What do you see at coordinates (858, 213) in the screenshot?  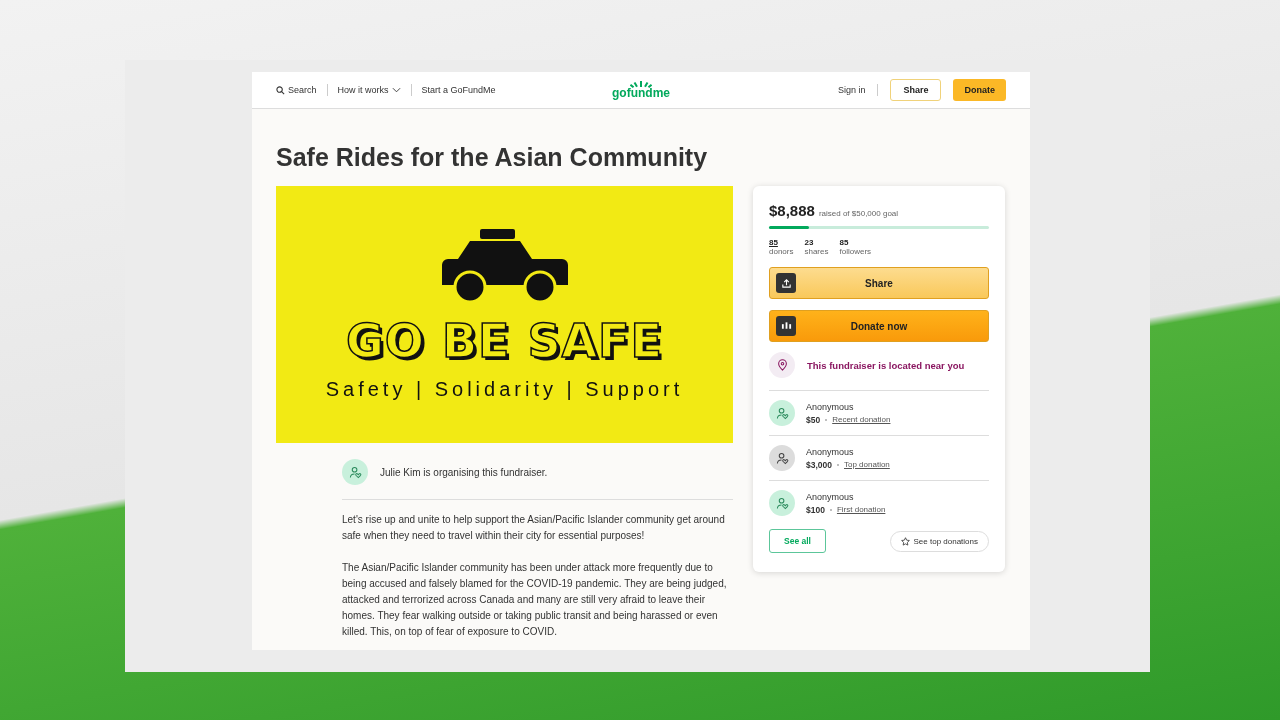 I see `goal-text: raised of $50,000 goal` at bounding box center [858, 213].